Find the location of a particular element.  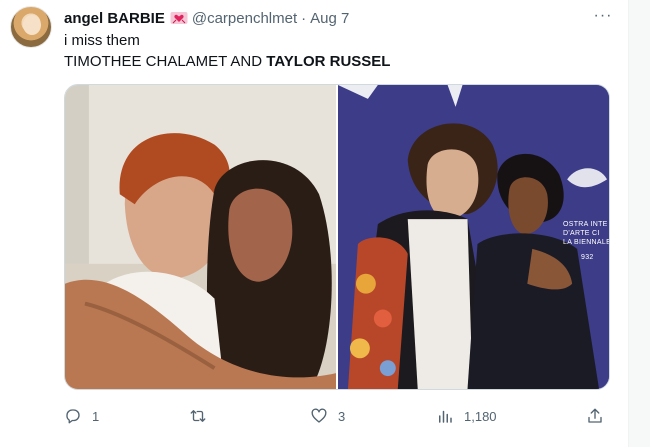

views-button: 1,180 is located at coordinates (466, 416).